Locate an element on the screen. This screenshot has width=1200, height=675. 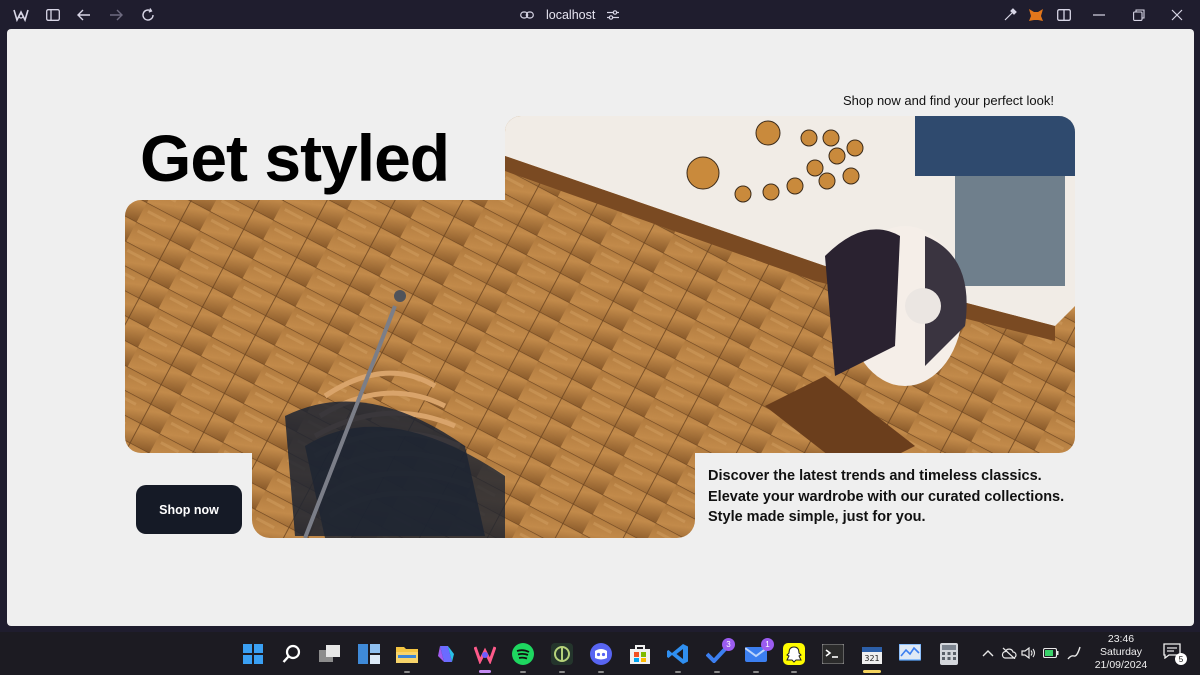
system-clock: 23:46 Saturday 21/09/2024 is located at coordinates (1121, 652).